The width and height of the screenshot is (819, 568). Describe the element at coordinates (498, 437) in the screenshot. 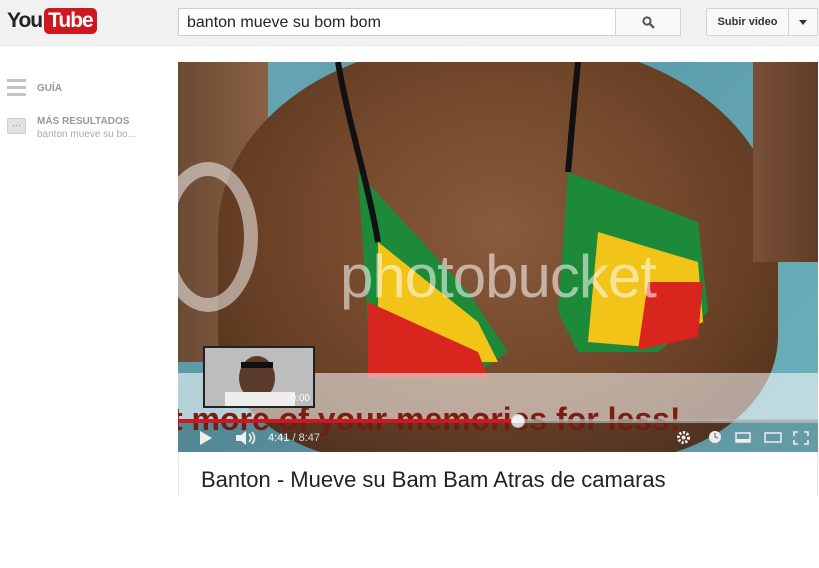

I see `player-controls: 4:41 / 8:47` at that location.